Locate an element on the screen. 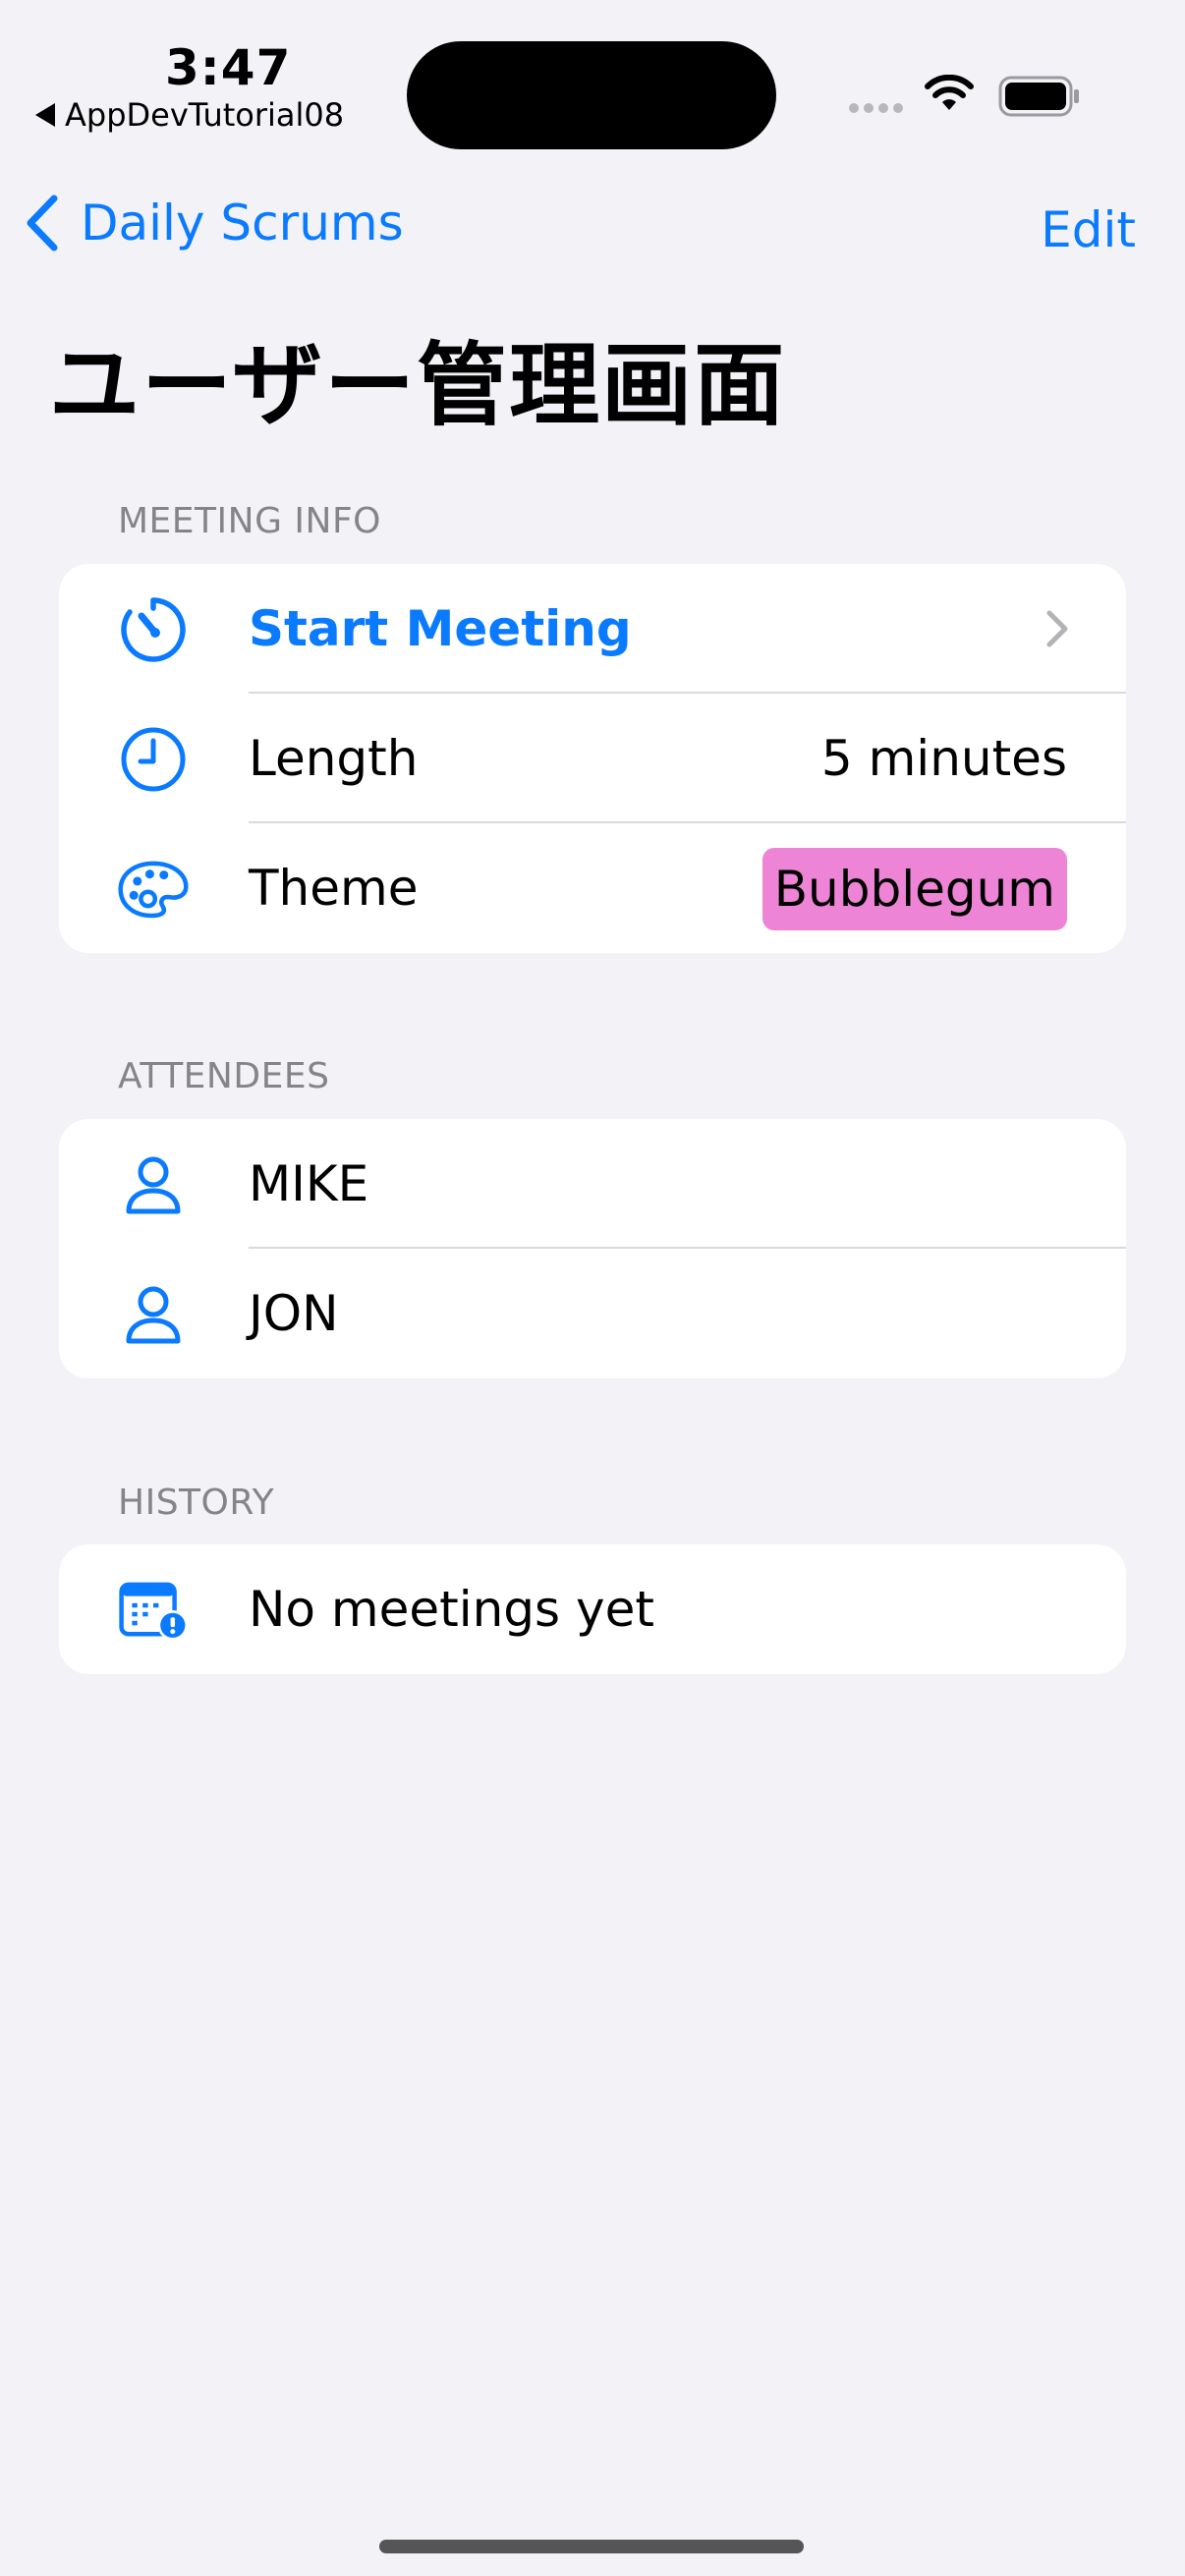 The height and width of the screenshot is (2576, 1185). attendee-name: JON is located at coordinates (294, 1313).